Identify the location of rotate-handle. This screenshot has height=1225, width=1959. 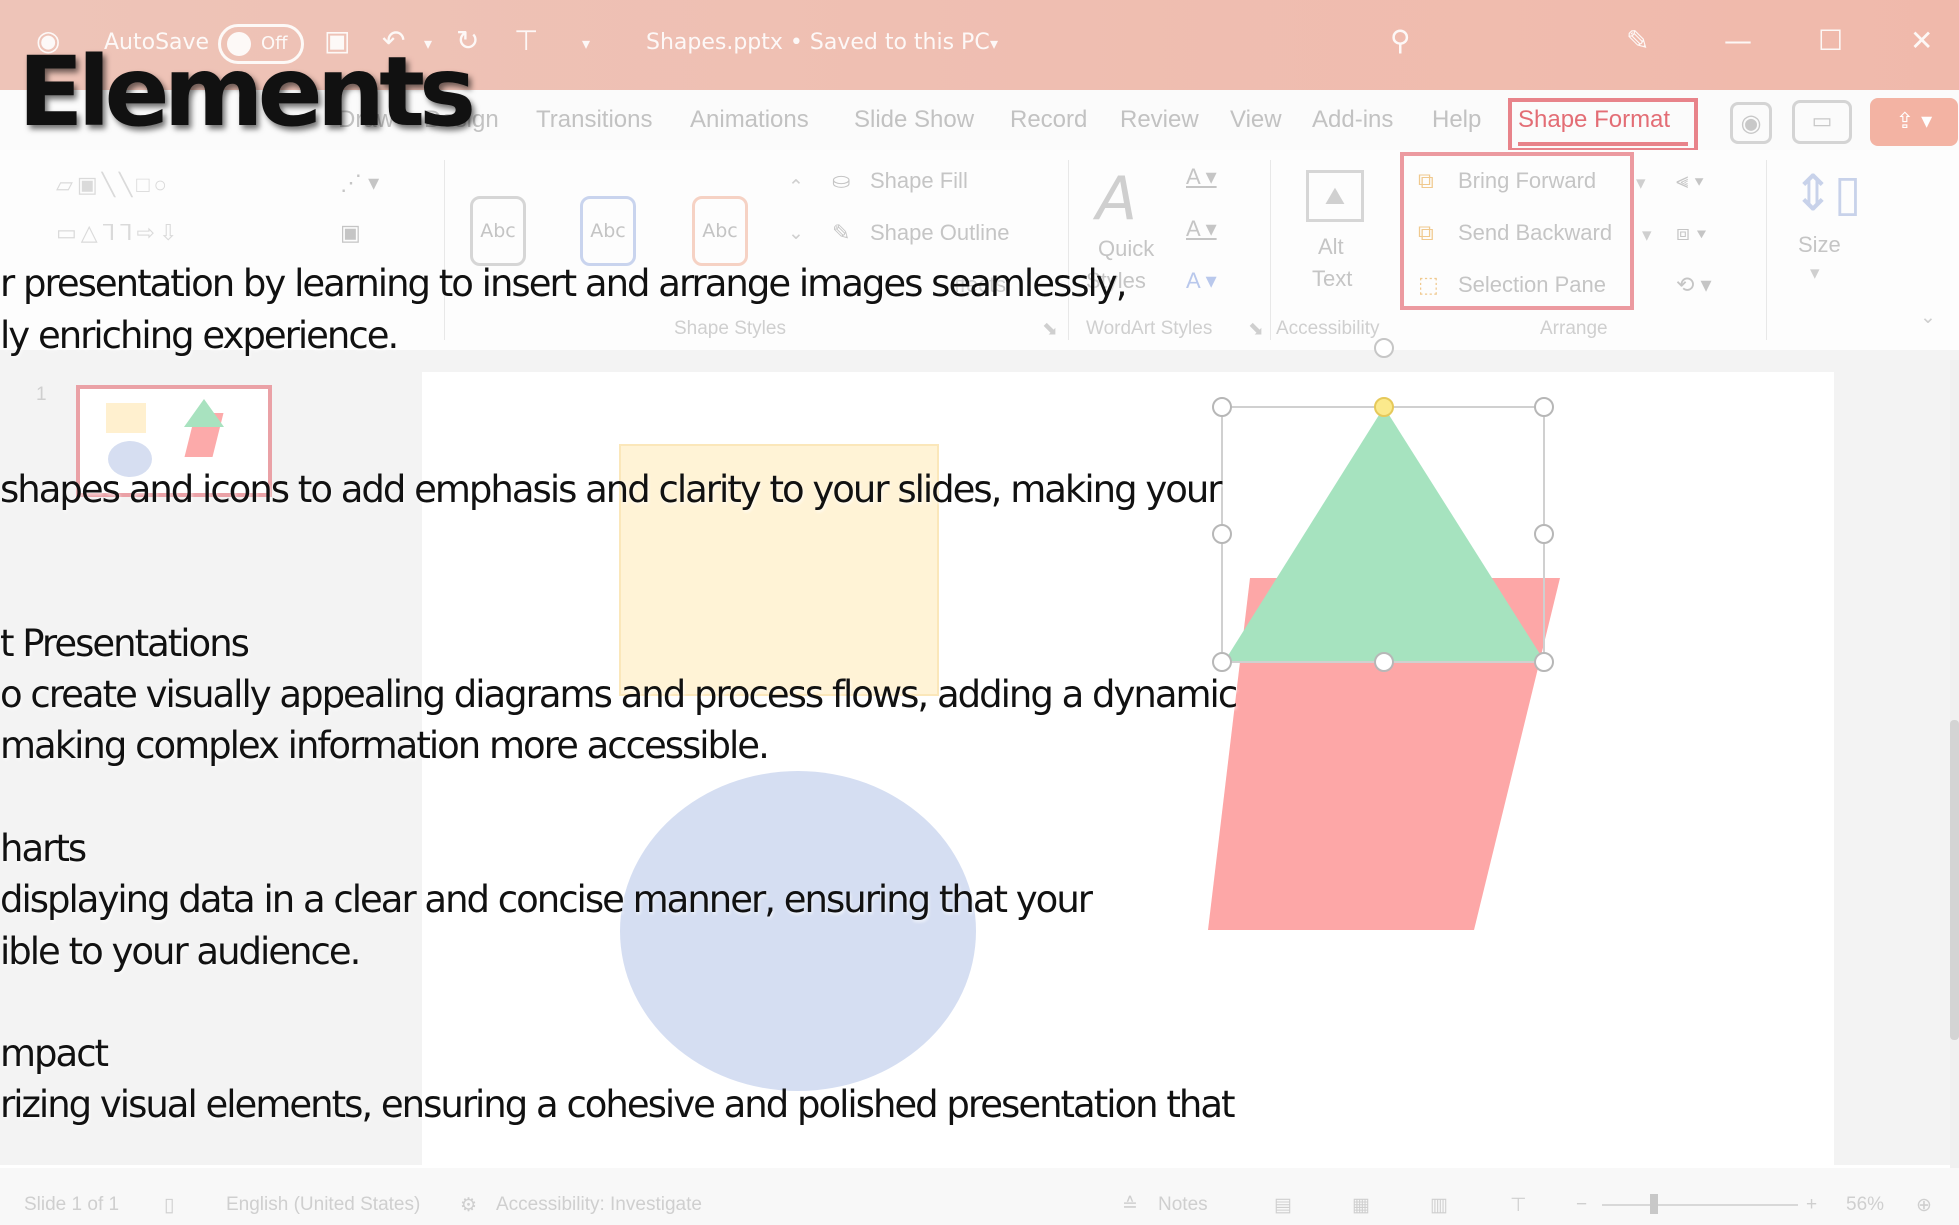
(1384, 348).